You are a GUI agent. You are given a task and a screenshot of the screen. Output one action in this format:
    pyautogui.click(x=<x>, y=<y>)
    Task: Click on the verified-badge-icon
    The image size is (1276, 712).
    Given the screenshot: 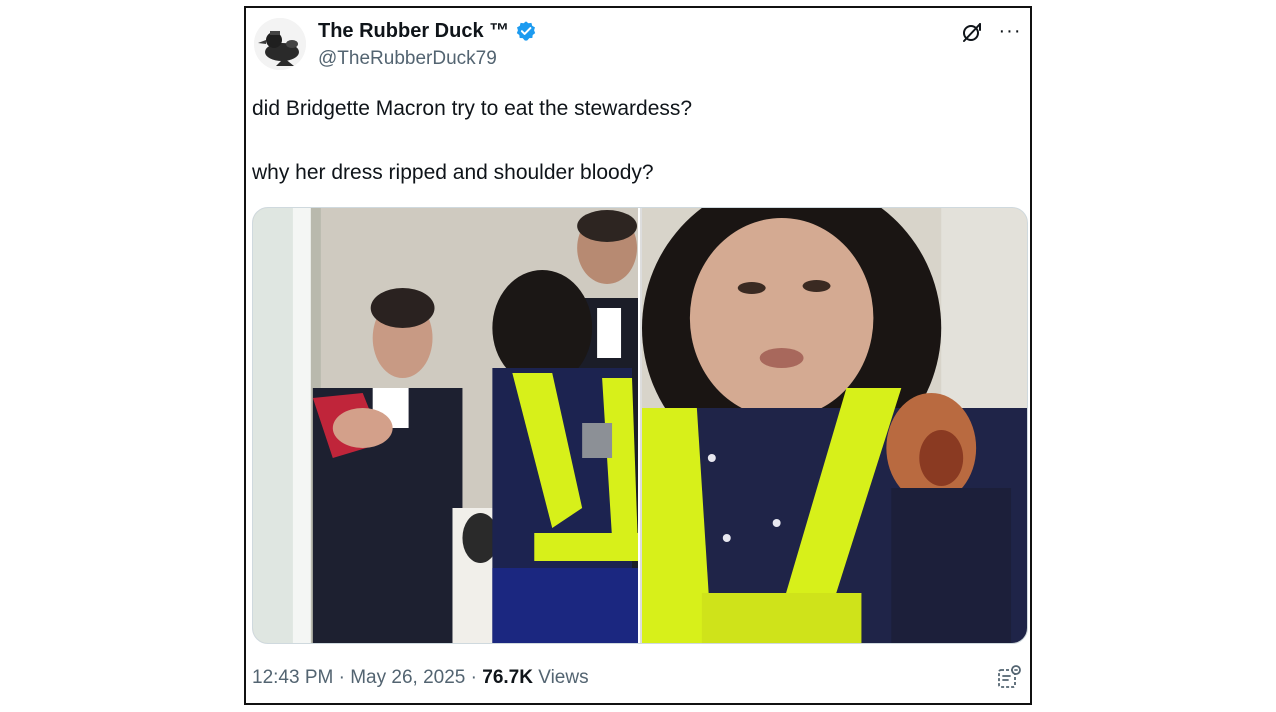 What is the action you would take?
    pyautogui.click(x=526, y=31)
    